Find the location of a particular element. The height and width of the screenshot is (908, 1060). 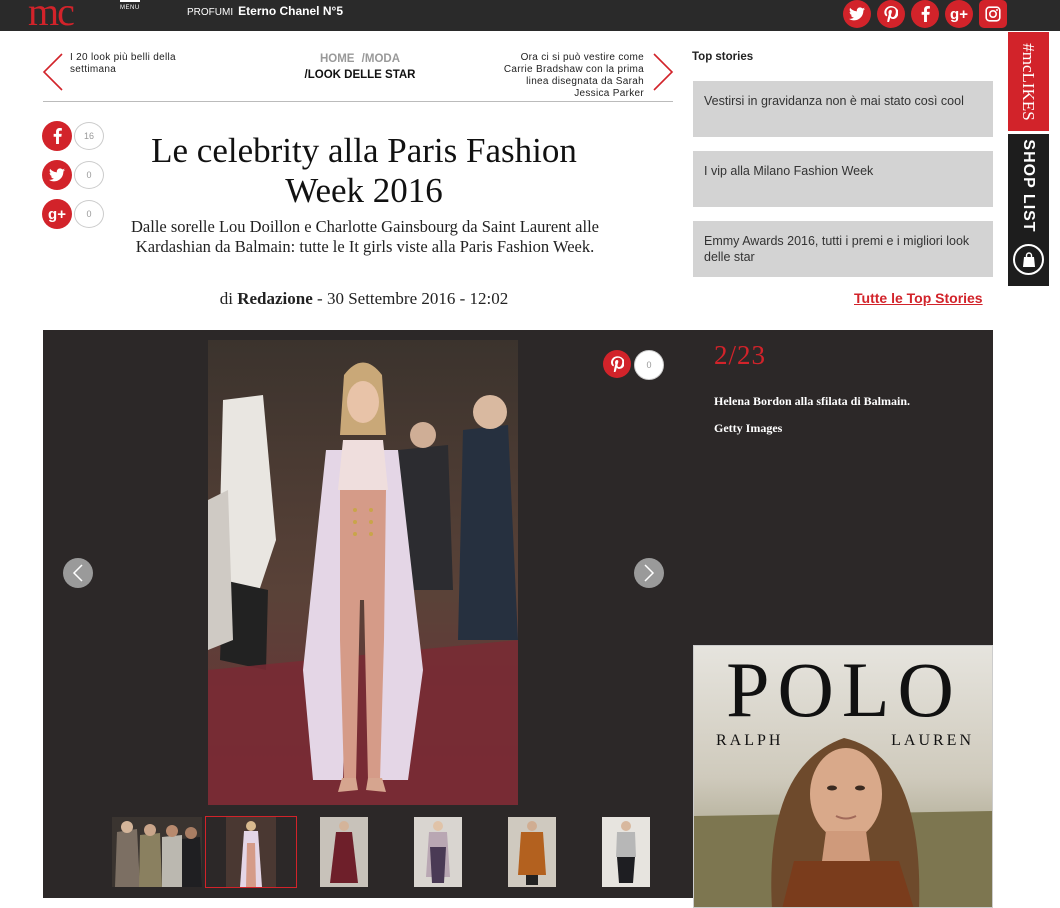

ad-subbrand: RALPH LAUREN is located at coordinates (845, 741).